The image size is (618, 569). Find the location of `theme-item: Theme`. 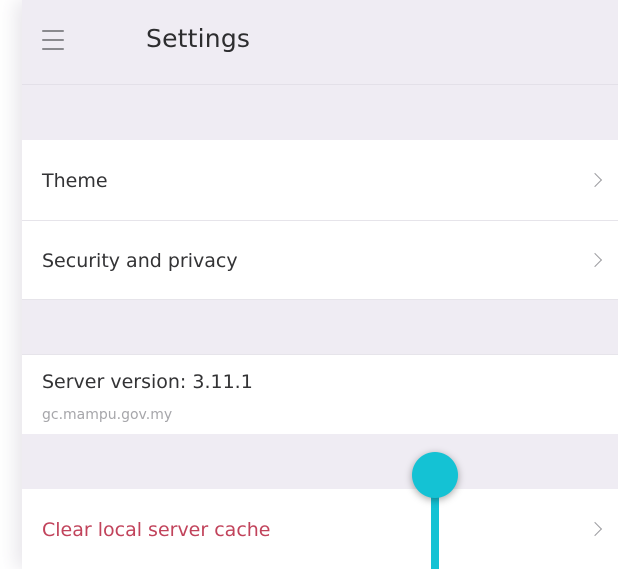

theme-item: Theme is located at coordinates (320, 180).